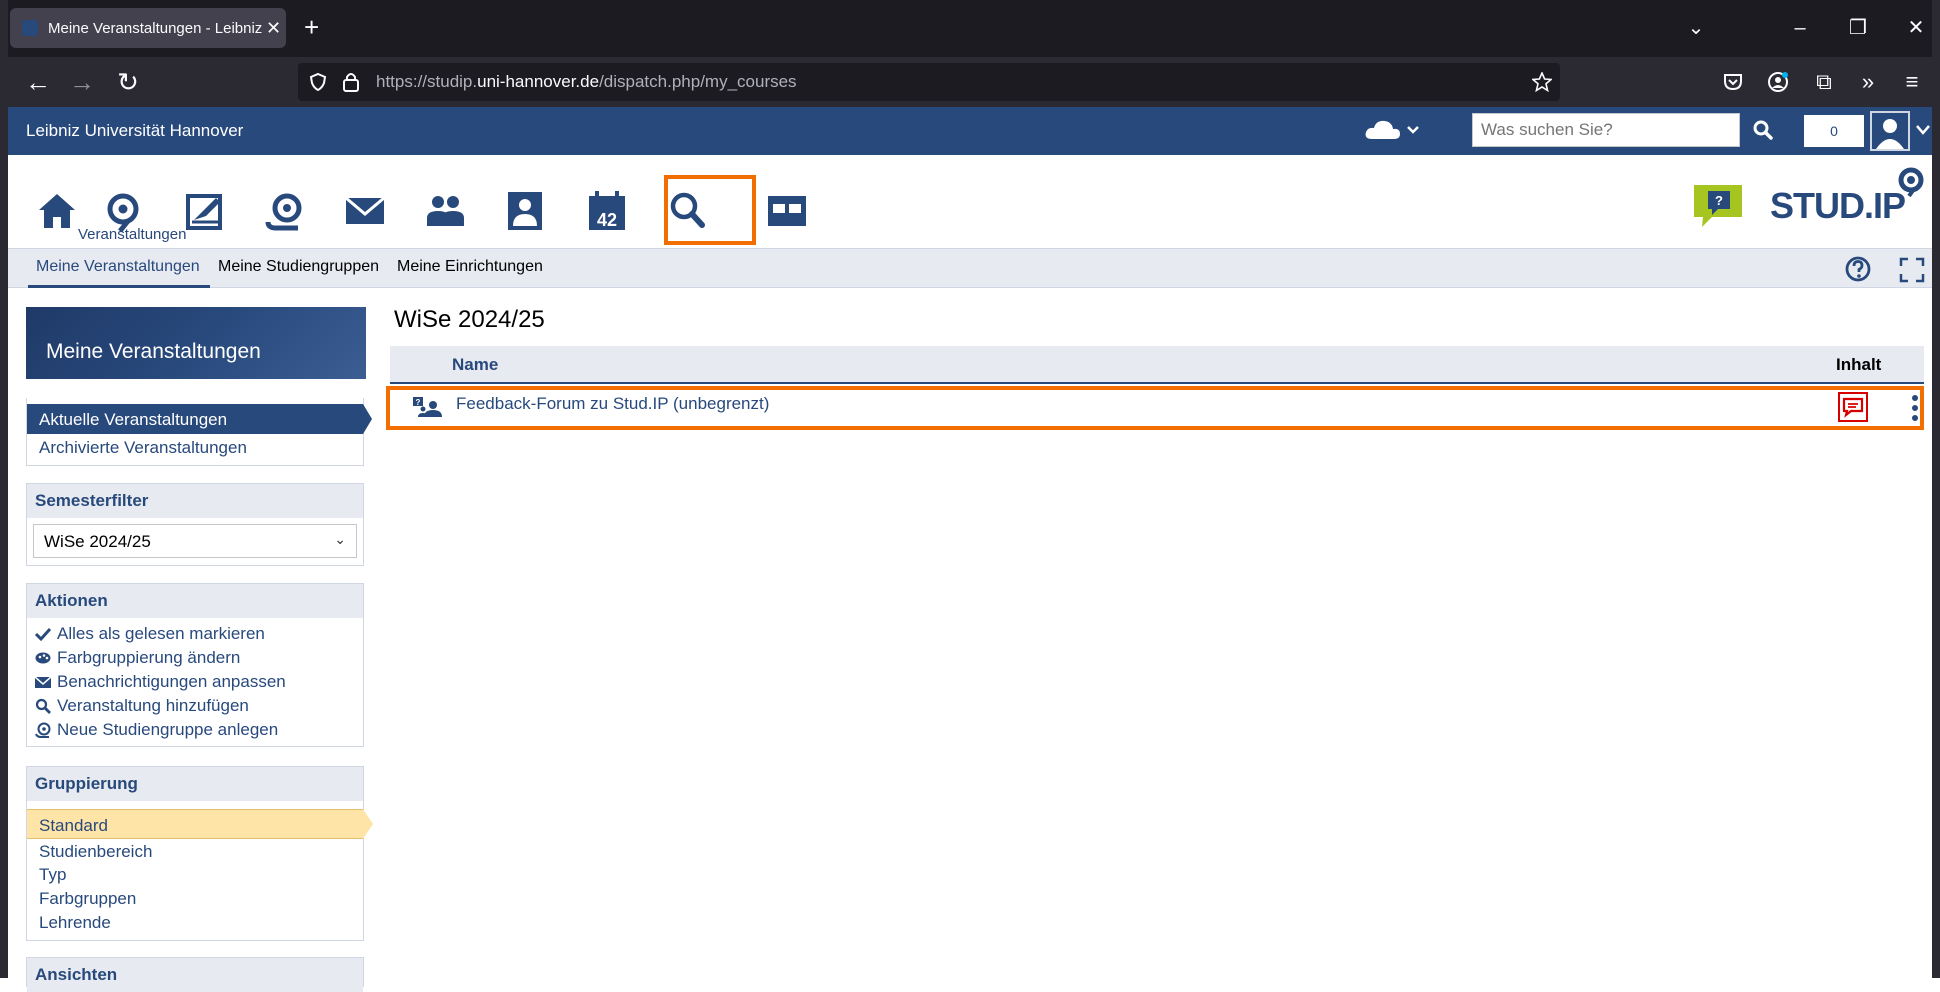 This screenshot has height=992, width=1940. Describe the element at coordinates (195, 923) in the screenshot. I see `grouping-lehrende: Lehrende` at that location.